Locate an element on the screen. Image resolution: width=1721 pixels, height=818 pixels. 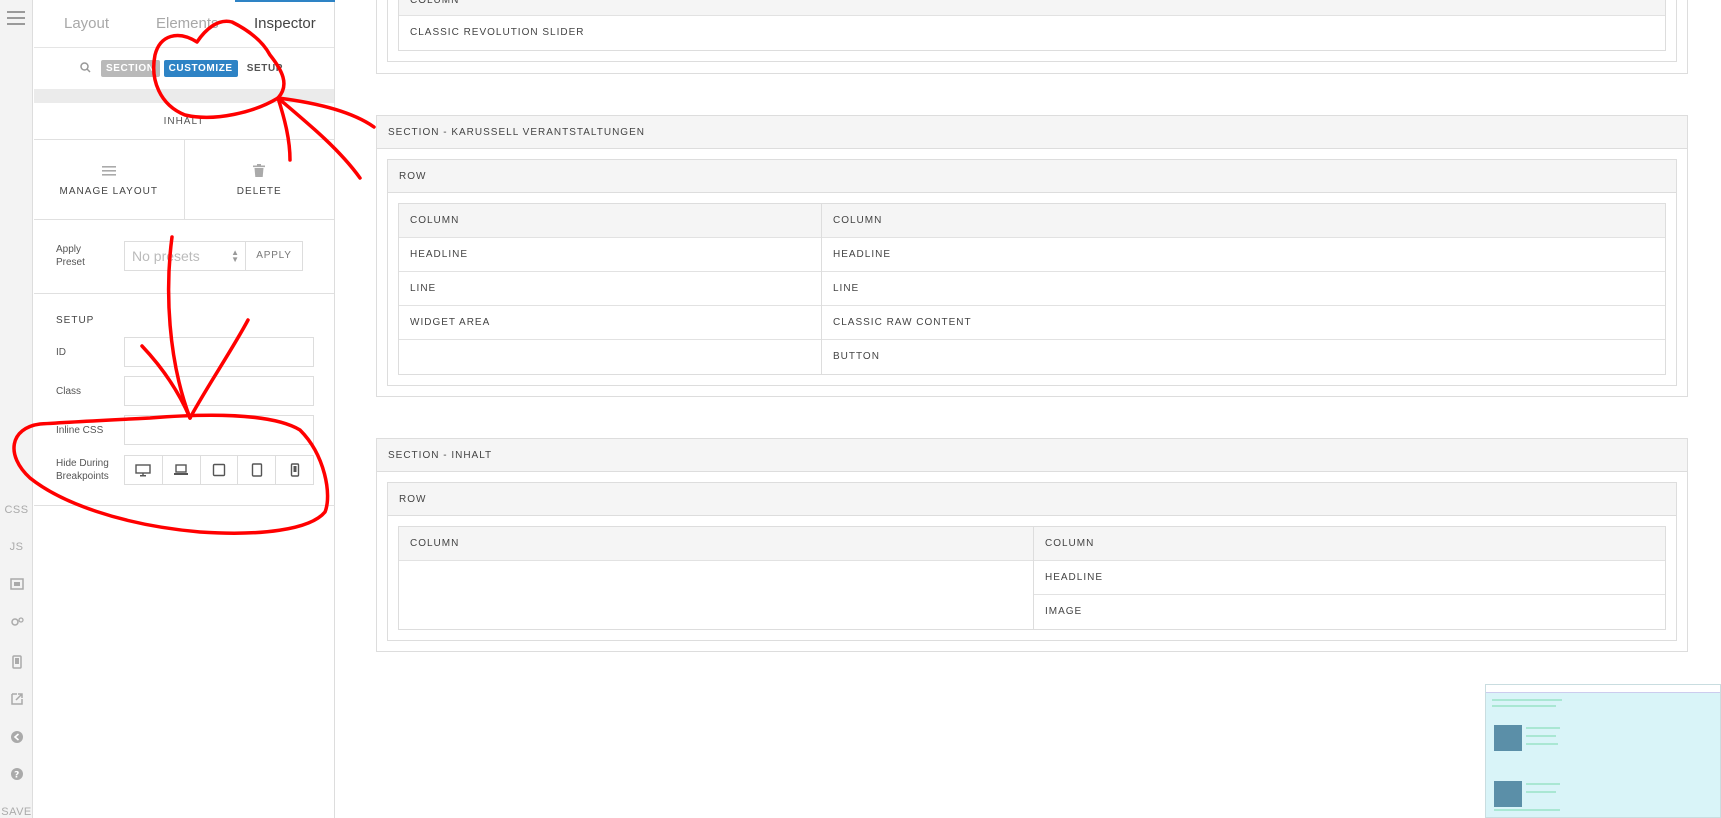
builder-icon is located at coordinates (16, 585).